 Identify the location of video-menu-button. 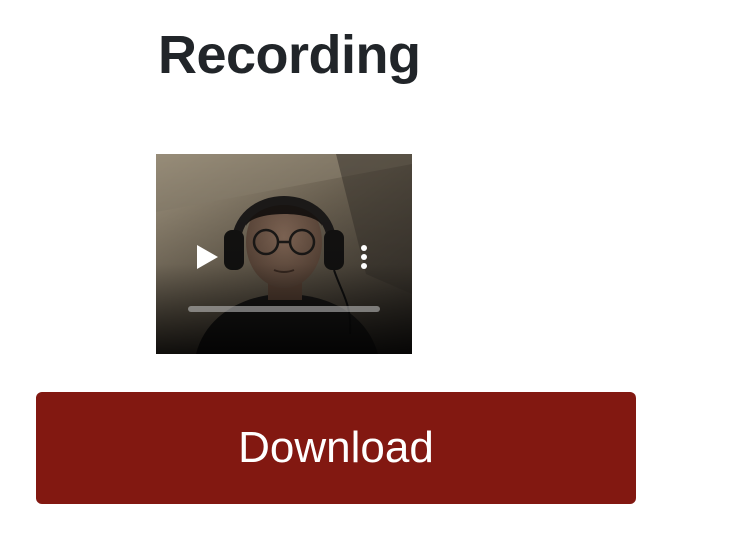
(364, 257).